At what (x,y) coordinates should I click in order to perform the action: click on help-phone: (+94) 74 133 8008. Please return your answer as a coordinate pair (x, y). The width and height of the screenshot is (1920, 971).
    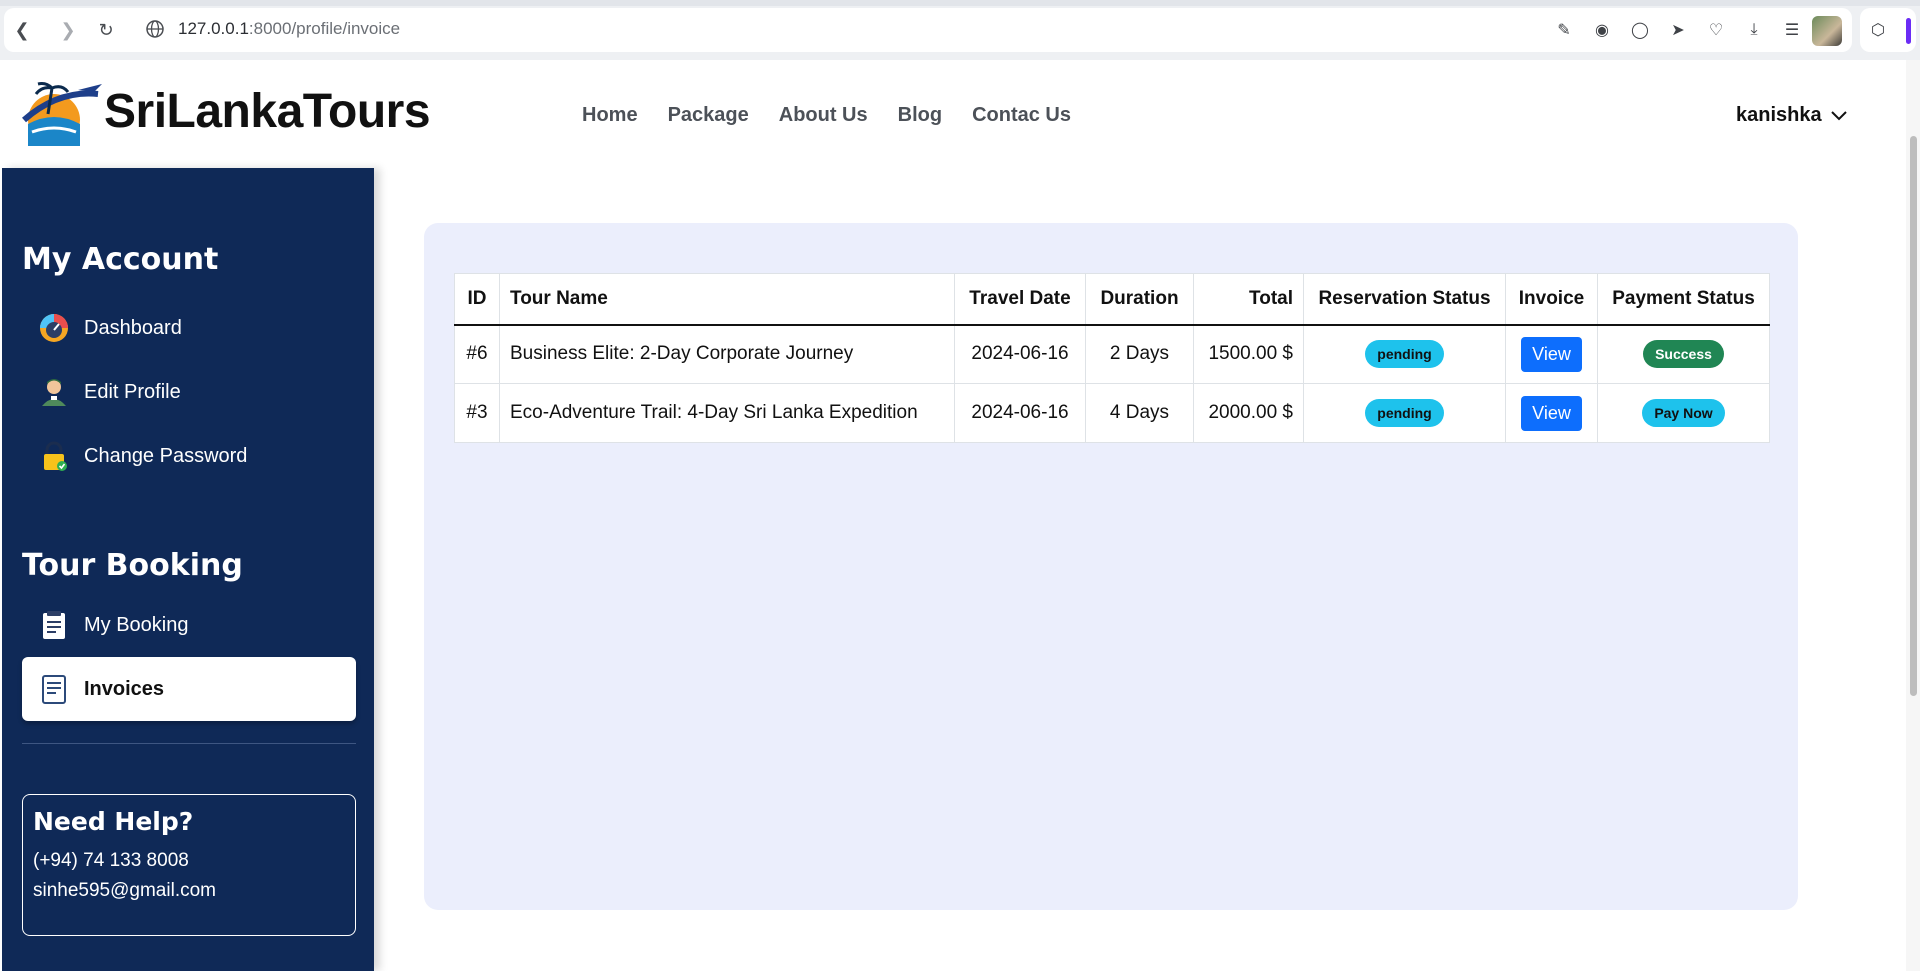
    Looking at the image, I should click on (189, 861).